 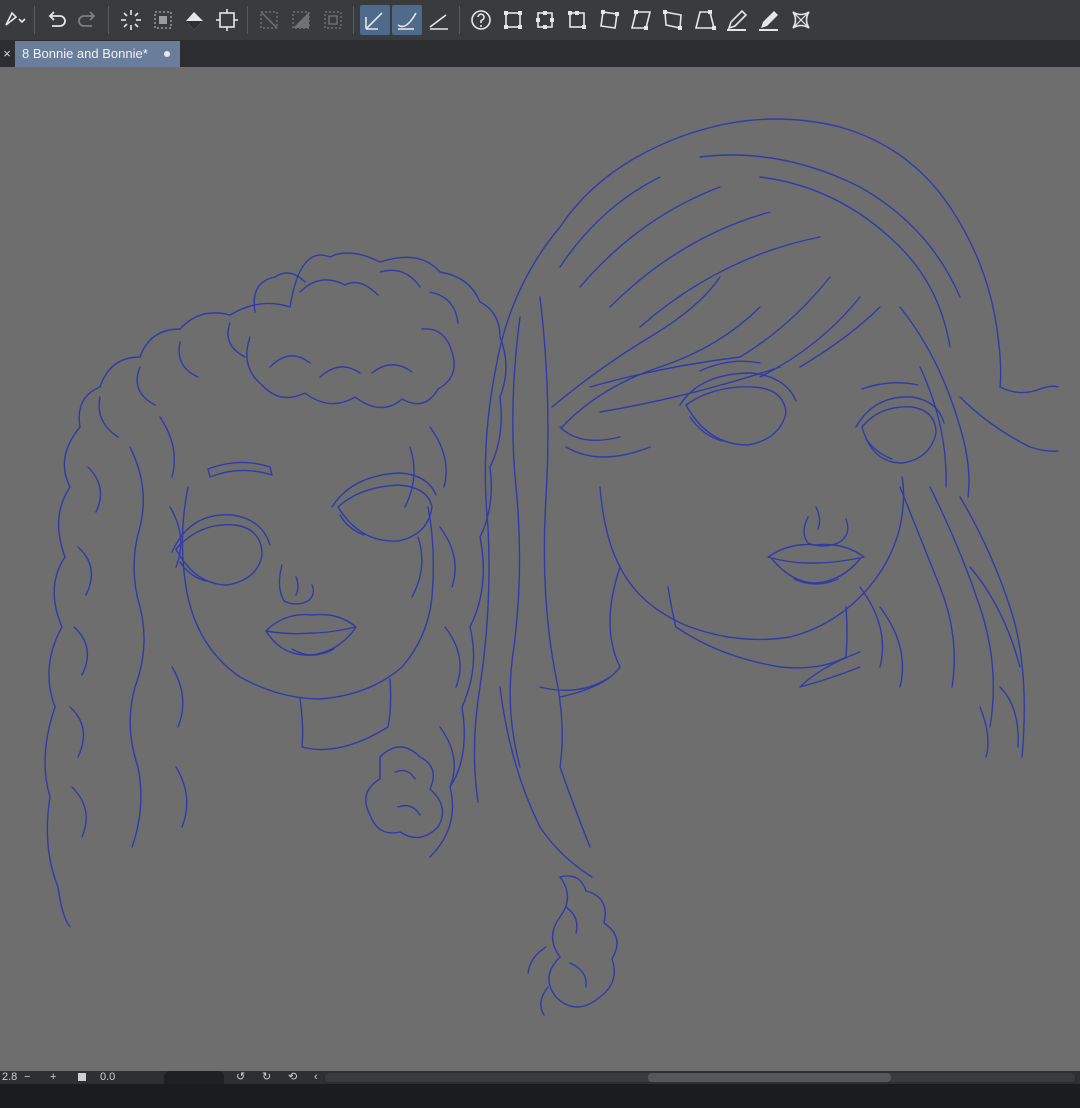 What do you see at coordinates (673, 20) in the screenshot?
I see `distort-icon` at bounding box center [673, 20].